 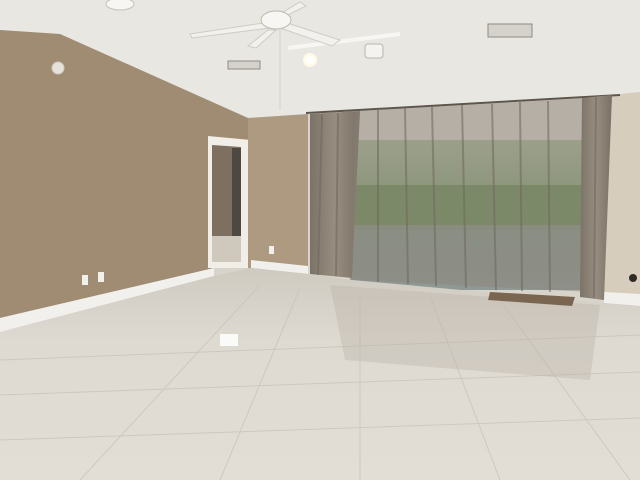 What do you see at coordinates (226, 249) in the screenshot?
I see `doorway-floor` at bounding box center [226, 249].